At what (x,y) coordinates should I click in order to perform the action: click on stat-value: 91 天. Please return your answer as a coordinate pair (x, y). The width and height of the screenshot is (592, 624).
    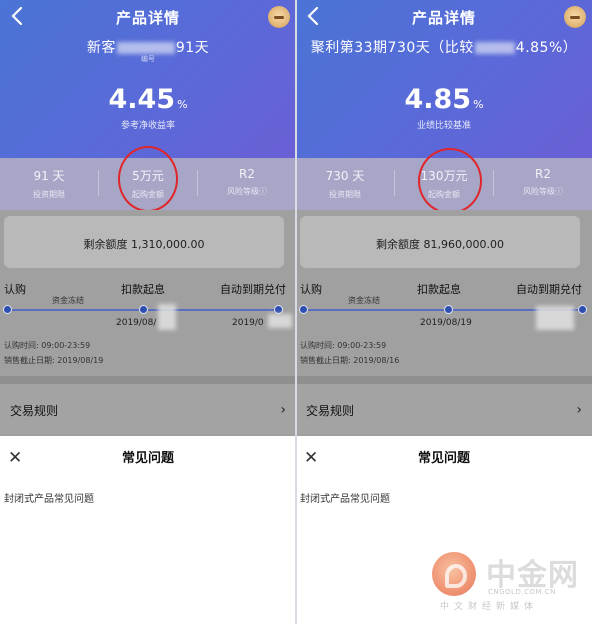
    Looking at the image, I should click on (49, 176).